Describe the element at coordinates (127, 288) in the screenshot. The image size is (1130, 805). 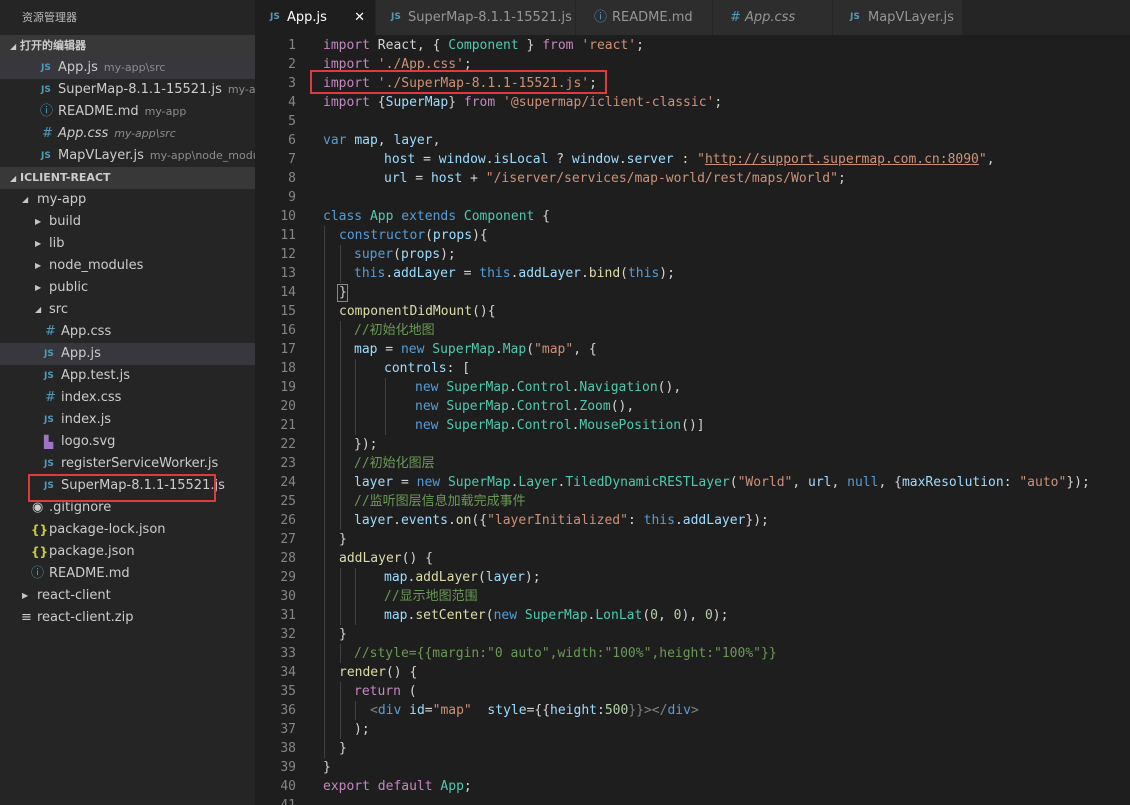
I see `folder-public: ▶ public` at that location.